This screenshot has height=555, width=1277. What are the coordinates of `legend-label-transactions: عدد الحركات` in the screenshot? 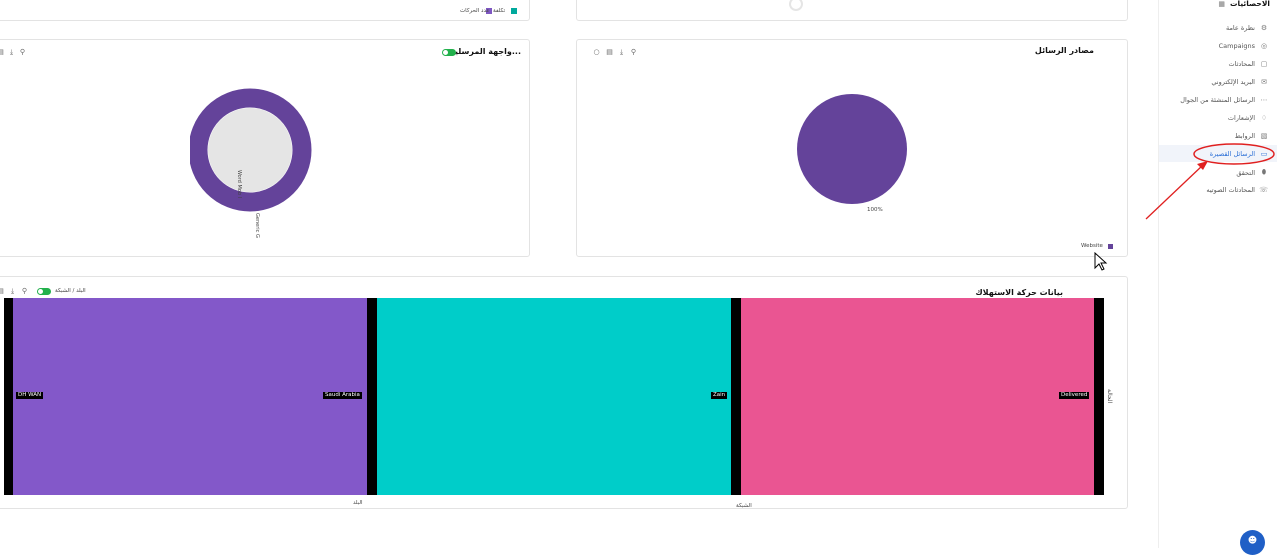 It's located at (475, 11).